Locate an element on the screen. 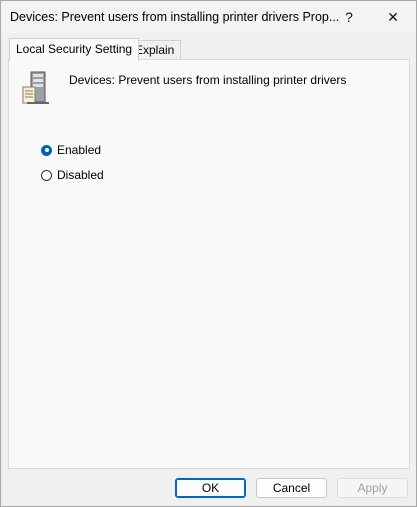 The image size is (417, 507). apply-button: Apply is located at coordinates (372, 488).